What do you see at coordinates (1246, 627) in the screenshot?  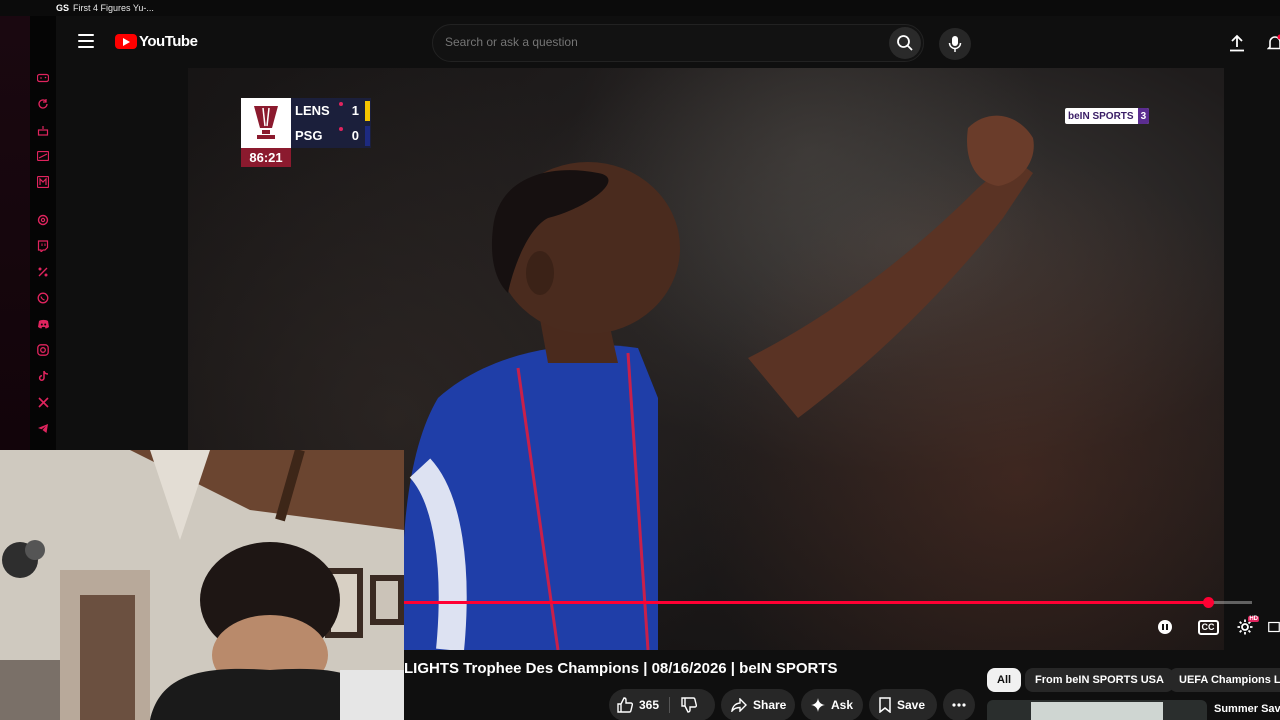 I see `settings-button: HD` at bounding box center [1246, 627].